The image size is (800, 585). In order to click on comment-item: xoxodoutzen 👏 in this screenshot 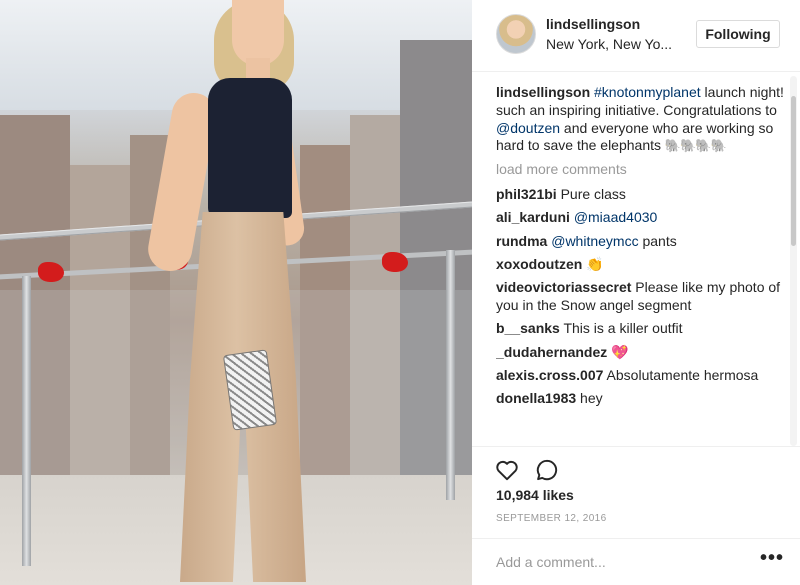, I will do `click(642, 265)`.